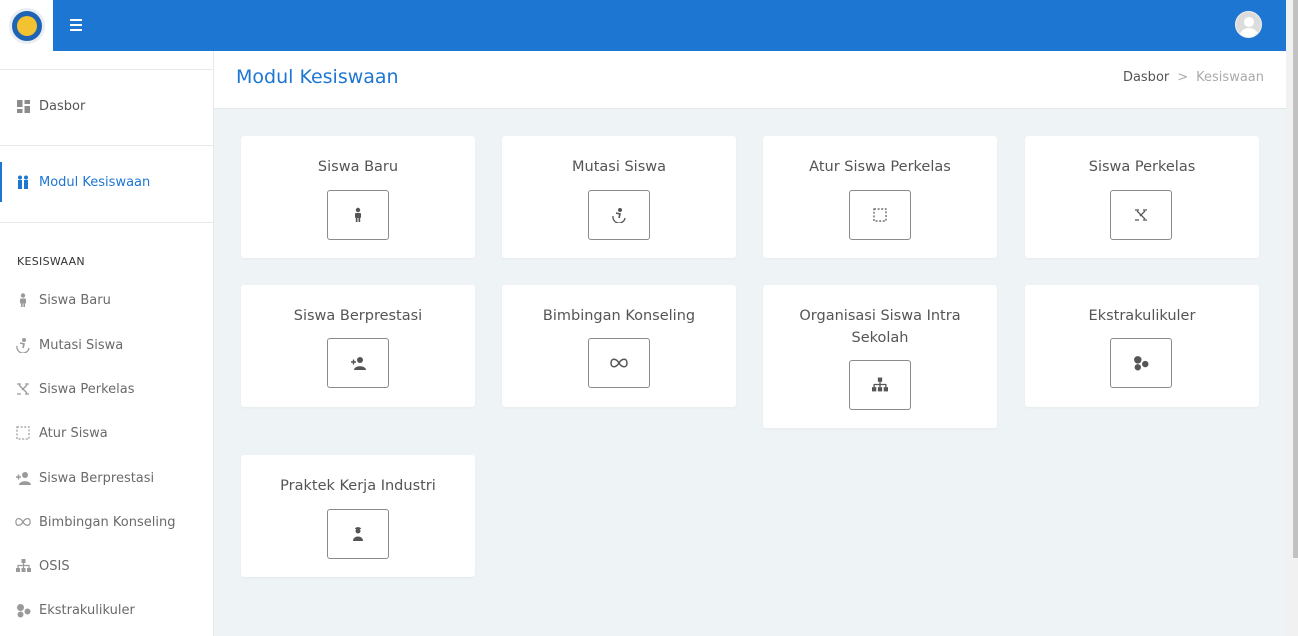  I want to click on sidebar-item-siswa-baru: Siswa Baru, so click(107, 300).